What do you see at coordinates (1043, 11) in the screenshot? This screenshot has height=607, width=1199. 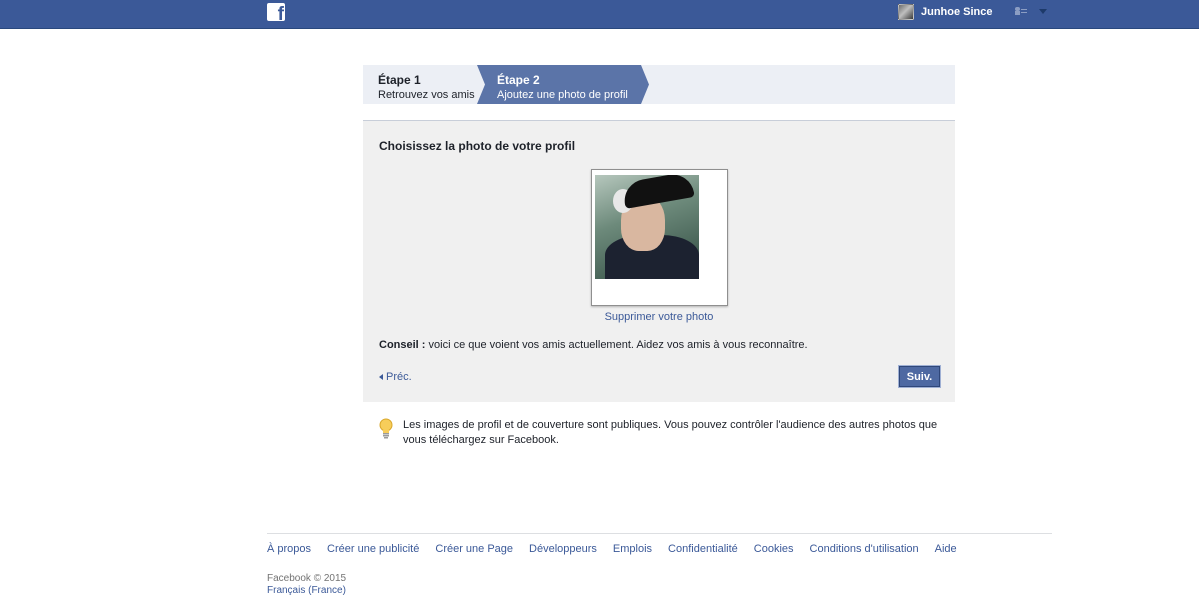 I see `account-menu-chevron-down-icon` at bounding box center [1043, 11].